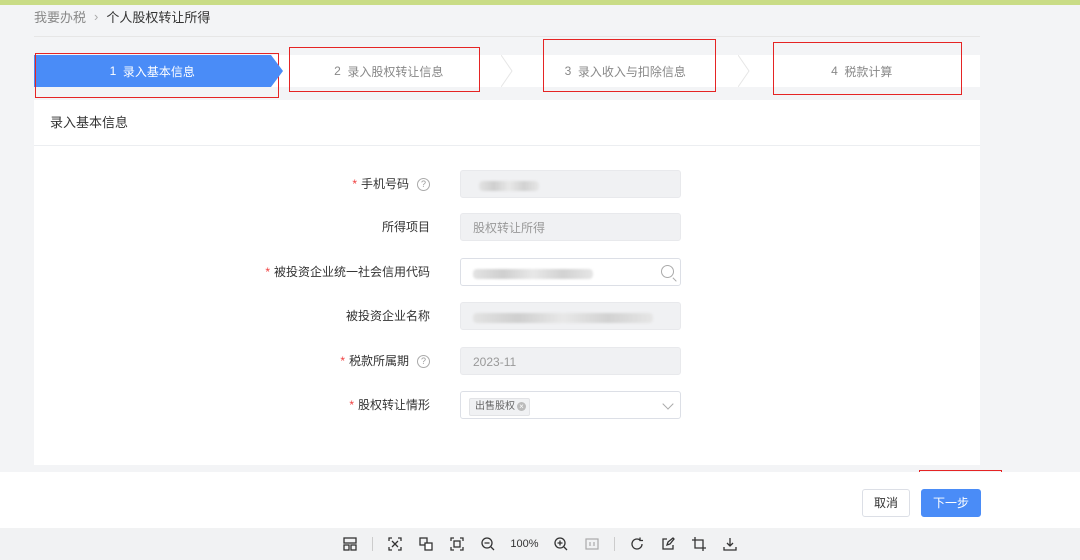 The image size is (1080, 560). Describe the element at coordinates (667, 271) in the screenshot. I see `search-icon` at that location.